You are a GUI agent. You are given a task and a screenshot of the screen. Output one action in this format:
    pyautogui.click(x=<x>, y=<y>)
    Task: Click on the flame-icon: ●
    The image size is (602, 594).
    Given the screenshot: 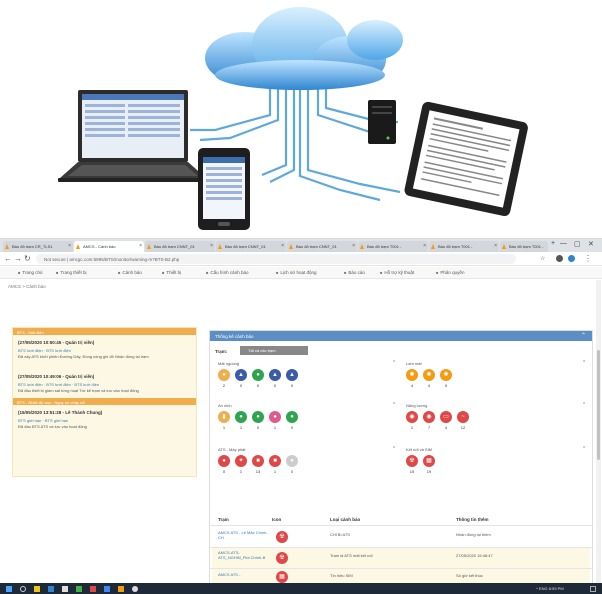 What is the action you would take?
    pyautogui.click(x=224, y=375)
    